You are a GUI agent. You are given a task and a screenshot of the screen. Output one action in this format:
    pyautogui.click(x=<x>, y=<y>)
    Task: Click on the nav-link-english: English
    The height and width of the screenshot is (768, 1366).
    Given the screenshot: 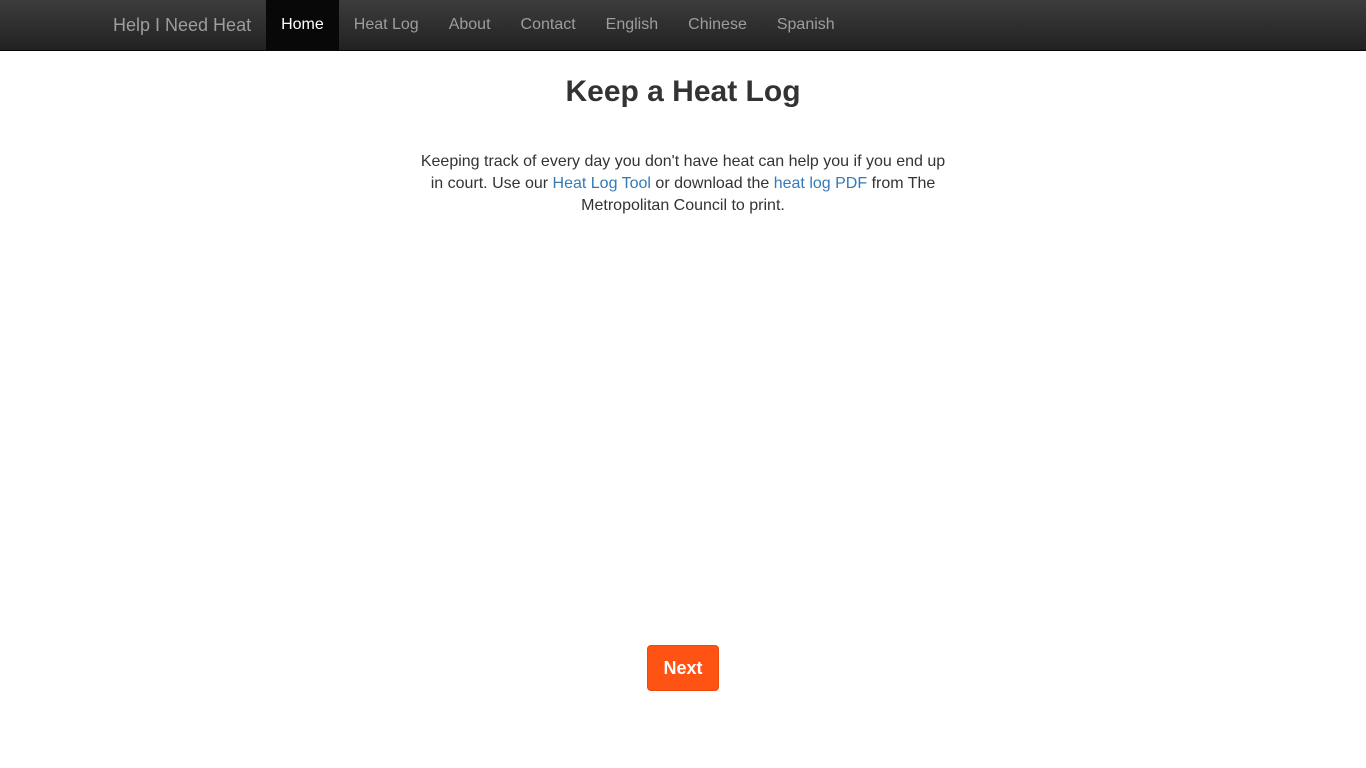 What is the action you would take?
    pyautogui.click(x=632, y=25)
    